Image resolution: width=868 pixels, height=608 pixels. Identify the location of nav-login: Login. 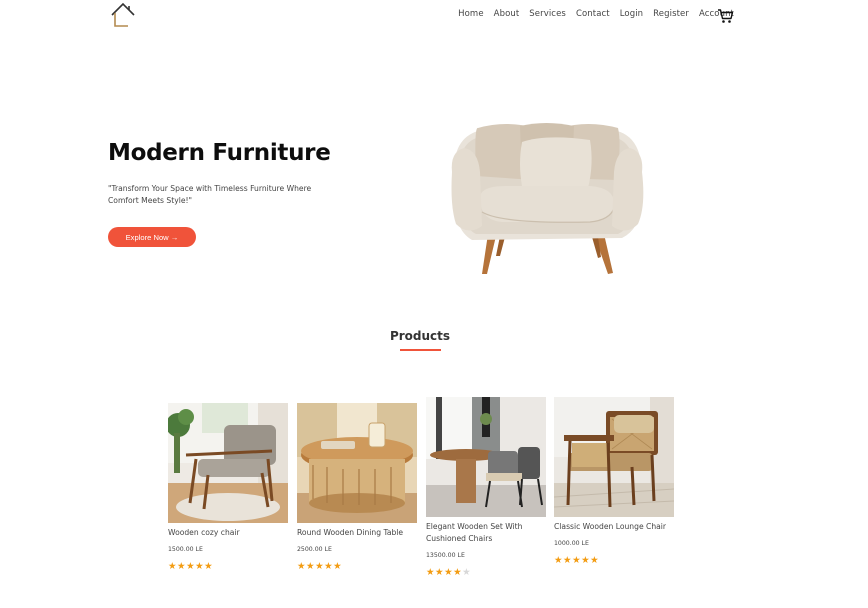
(631, 14).